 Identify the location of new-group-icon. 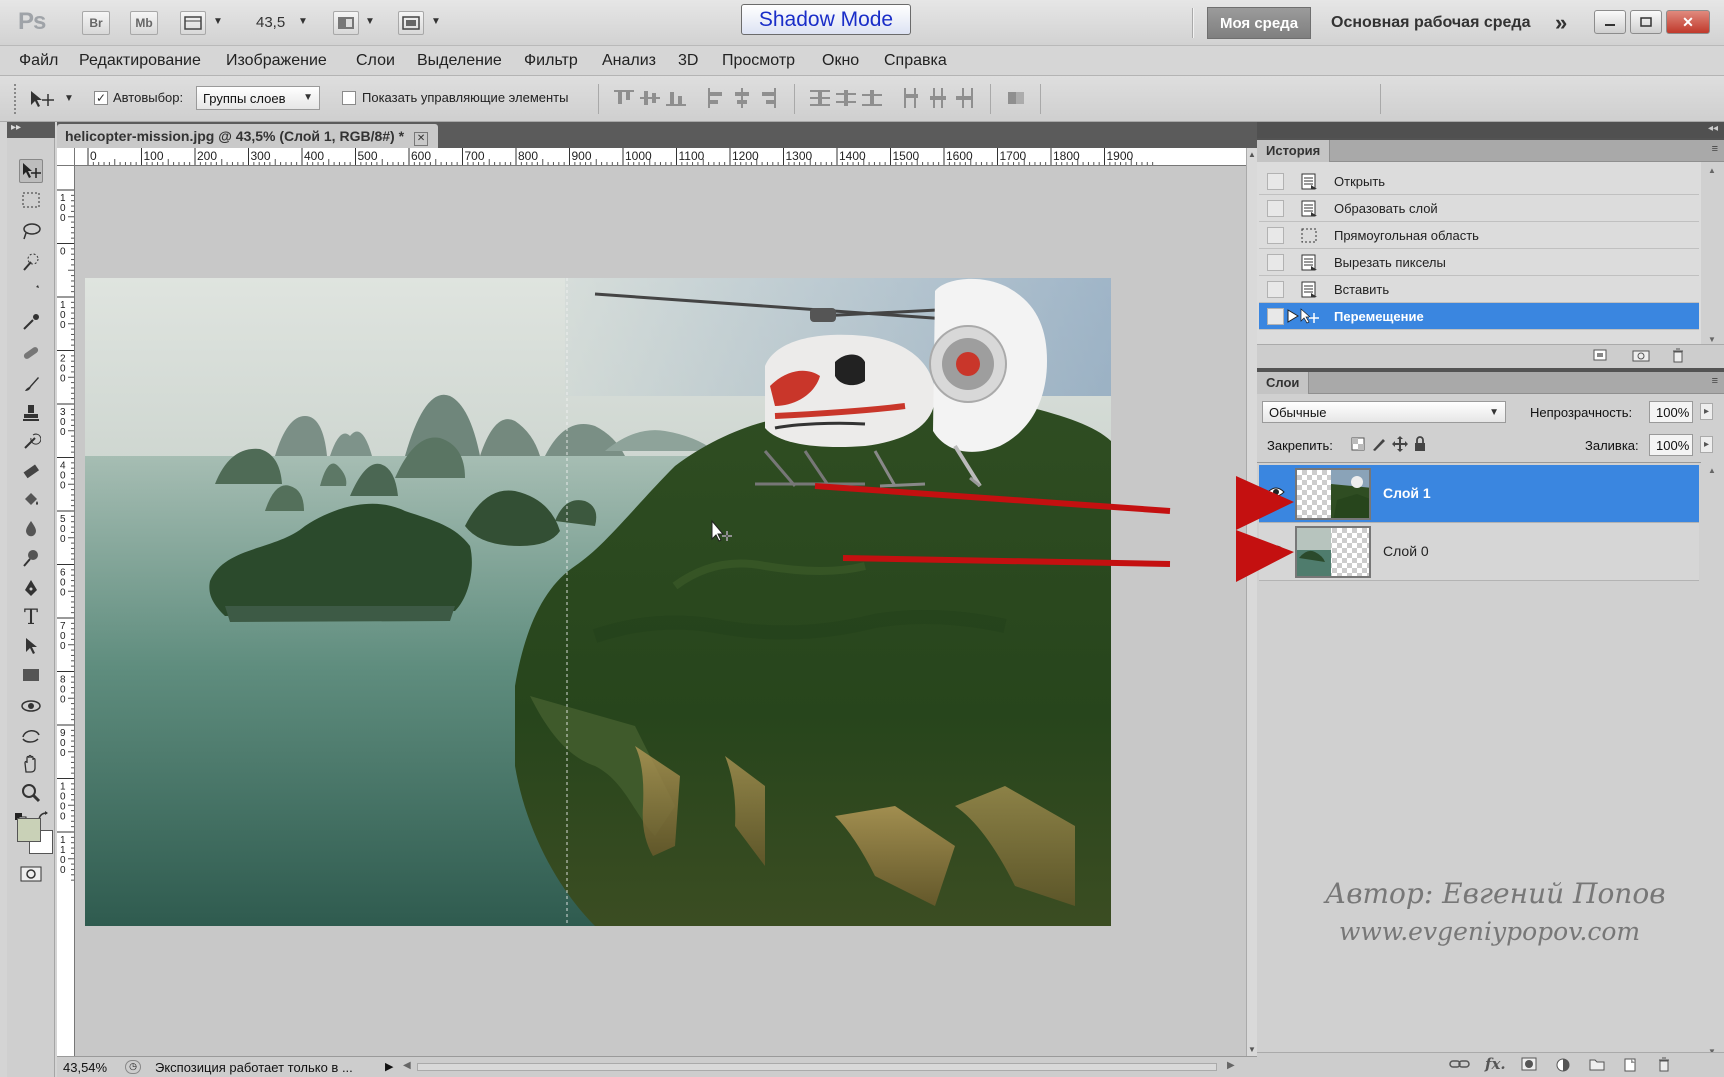
(1597, 1066).